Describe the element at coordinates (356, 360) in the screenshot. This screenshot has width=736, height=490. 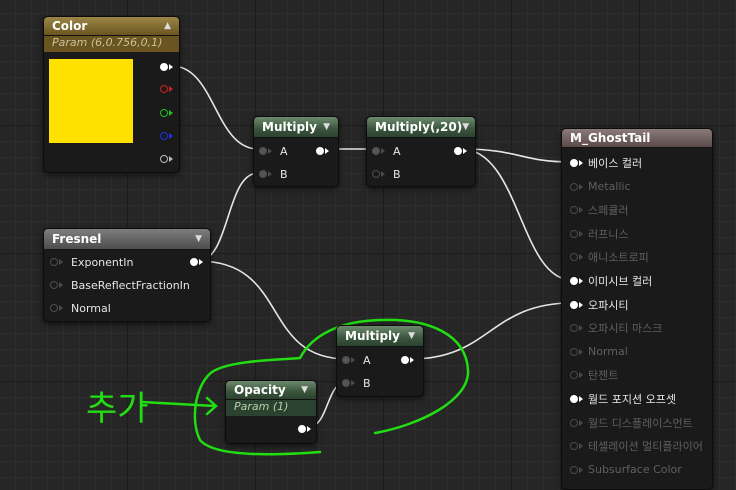
I see `multiply3-a-input: A` at that location.